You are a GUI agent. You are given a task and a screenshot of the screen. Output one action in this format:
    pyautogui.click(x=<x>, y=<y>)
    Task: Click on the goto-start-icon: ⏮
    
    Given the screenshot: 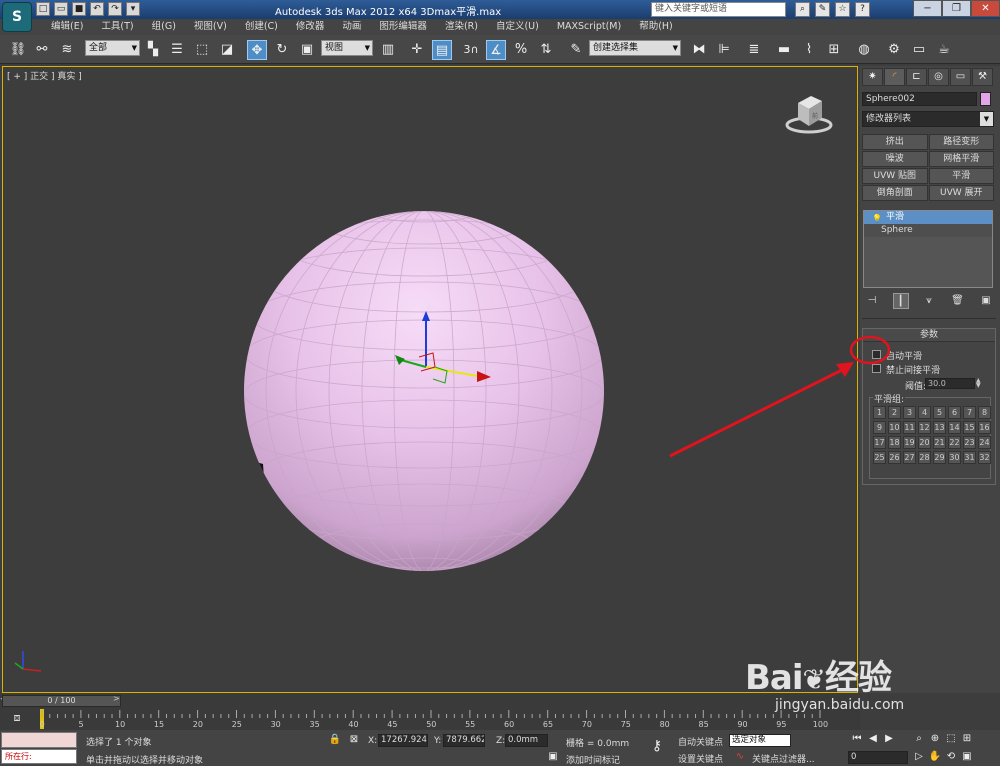 What is the action you would take?
    pyautogui.click(x=857, y=739)
    